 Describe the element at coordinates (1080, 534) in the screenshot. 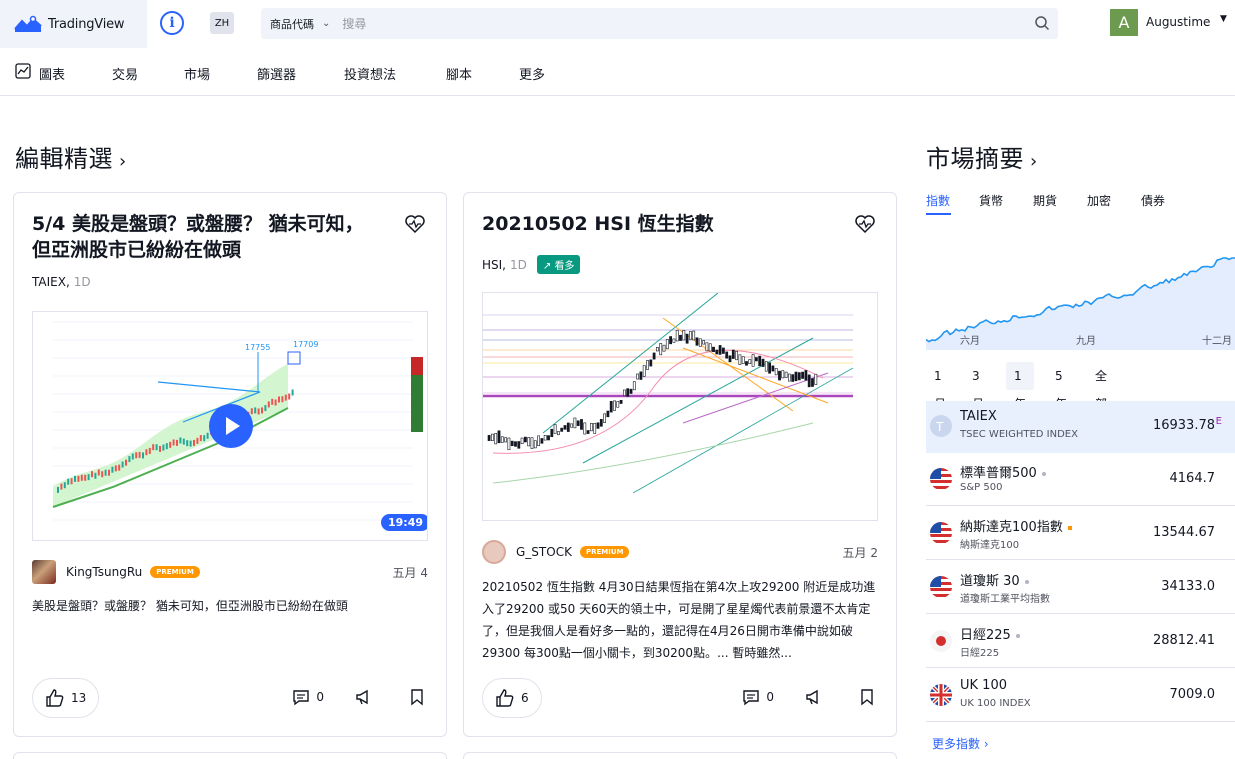

I see `index-row-nasdaq100: 納斯達克100指數 納斯達克100 13544.67` at that location.